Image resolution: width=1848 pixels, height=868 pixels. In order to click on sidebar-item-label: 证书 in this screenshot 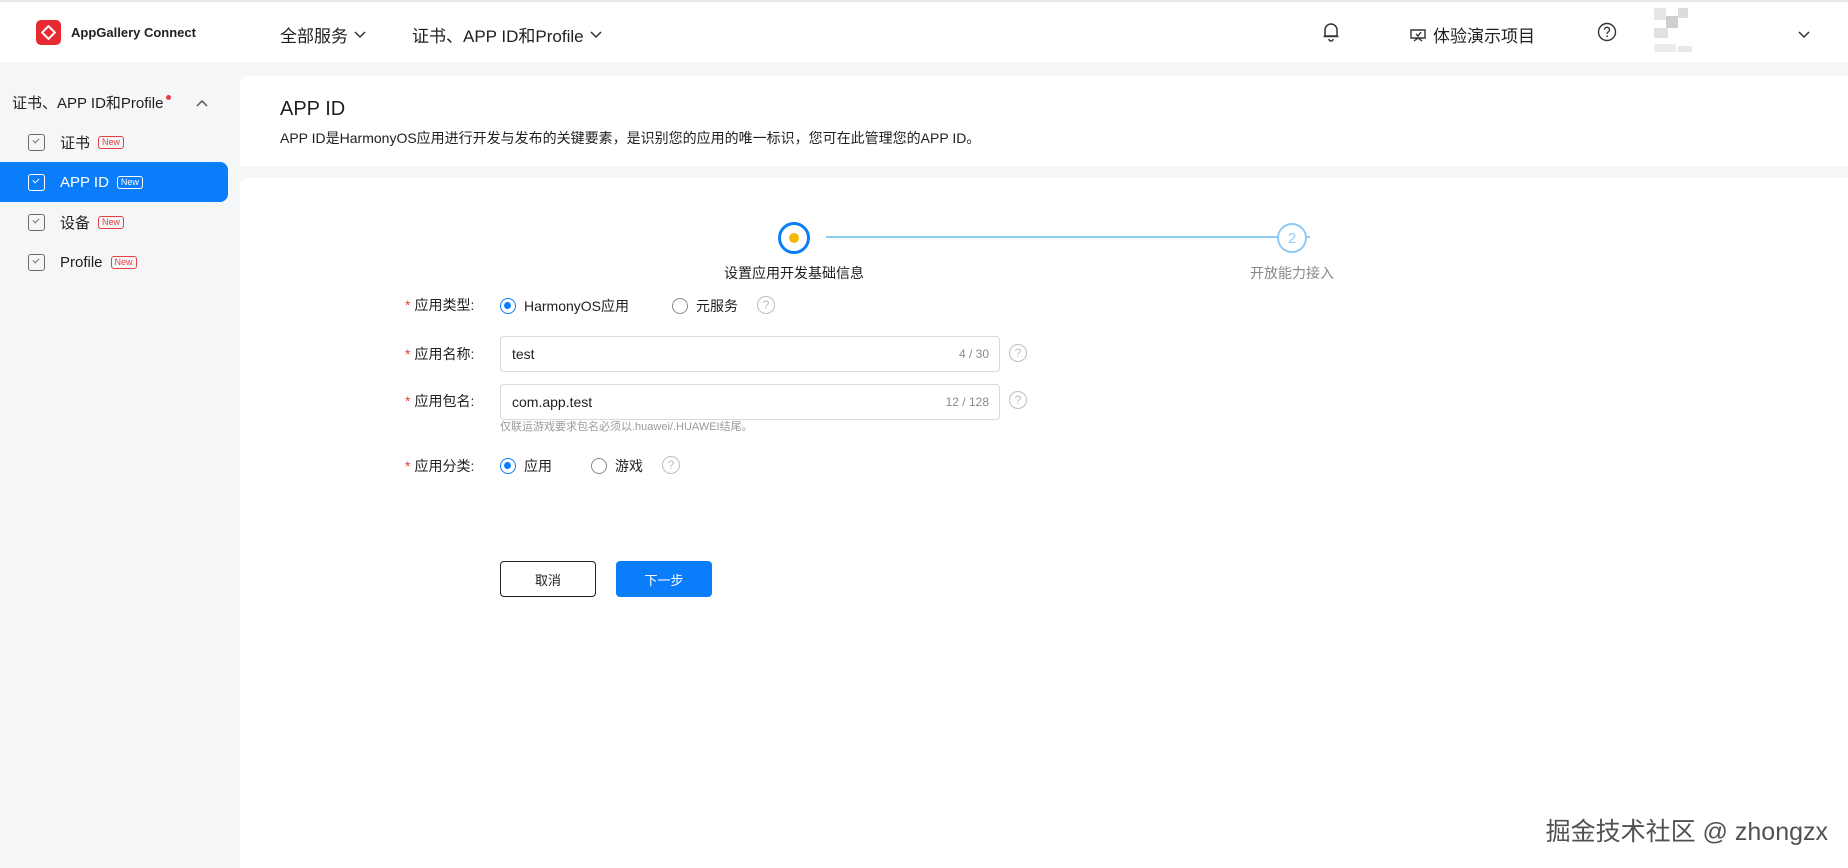, I will do `click(75, 143)`.